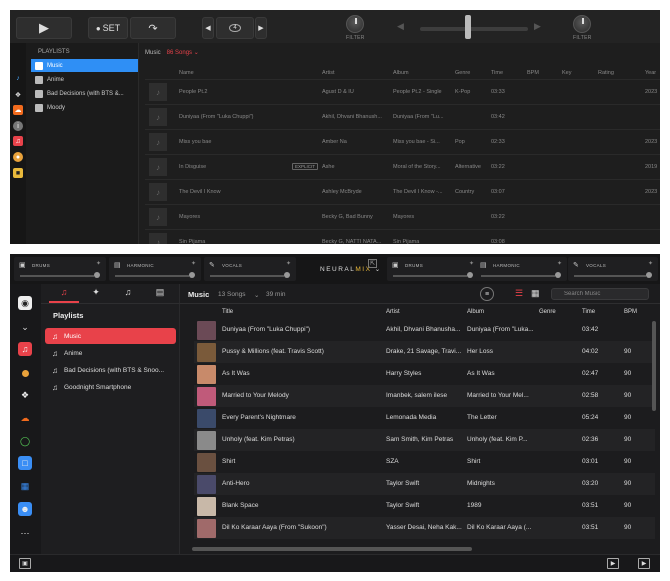 Image resolution: width=670 pixels, height=581 pixels. I want to click on tab-music: ♫, so click(64, 295).